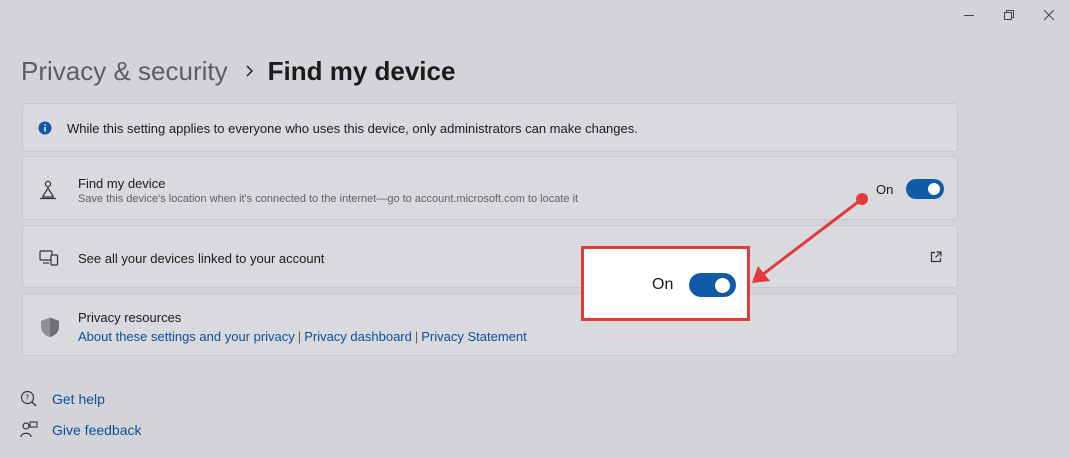  Describe the element at coordinates (361, 70) in the screenshot. I see `page-title: Find my device` at that location.